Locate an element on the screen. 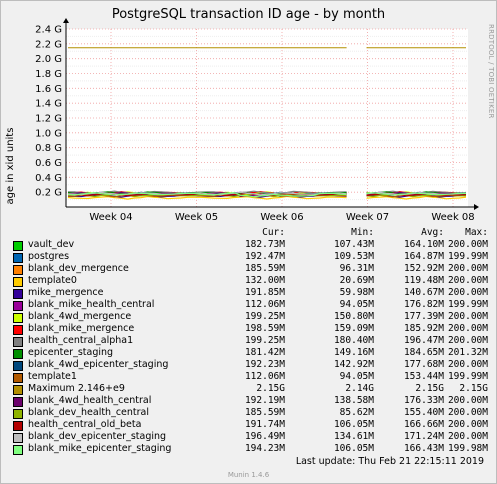 The height and width of the screenshot is (484, 497). legend-row: postgres 192.47M 109.53M 164.87M 199.99M is located at coordinates (248, 257).